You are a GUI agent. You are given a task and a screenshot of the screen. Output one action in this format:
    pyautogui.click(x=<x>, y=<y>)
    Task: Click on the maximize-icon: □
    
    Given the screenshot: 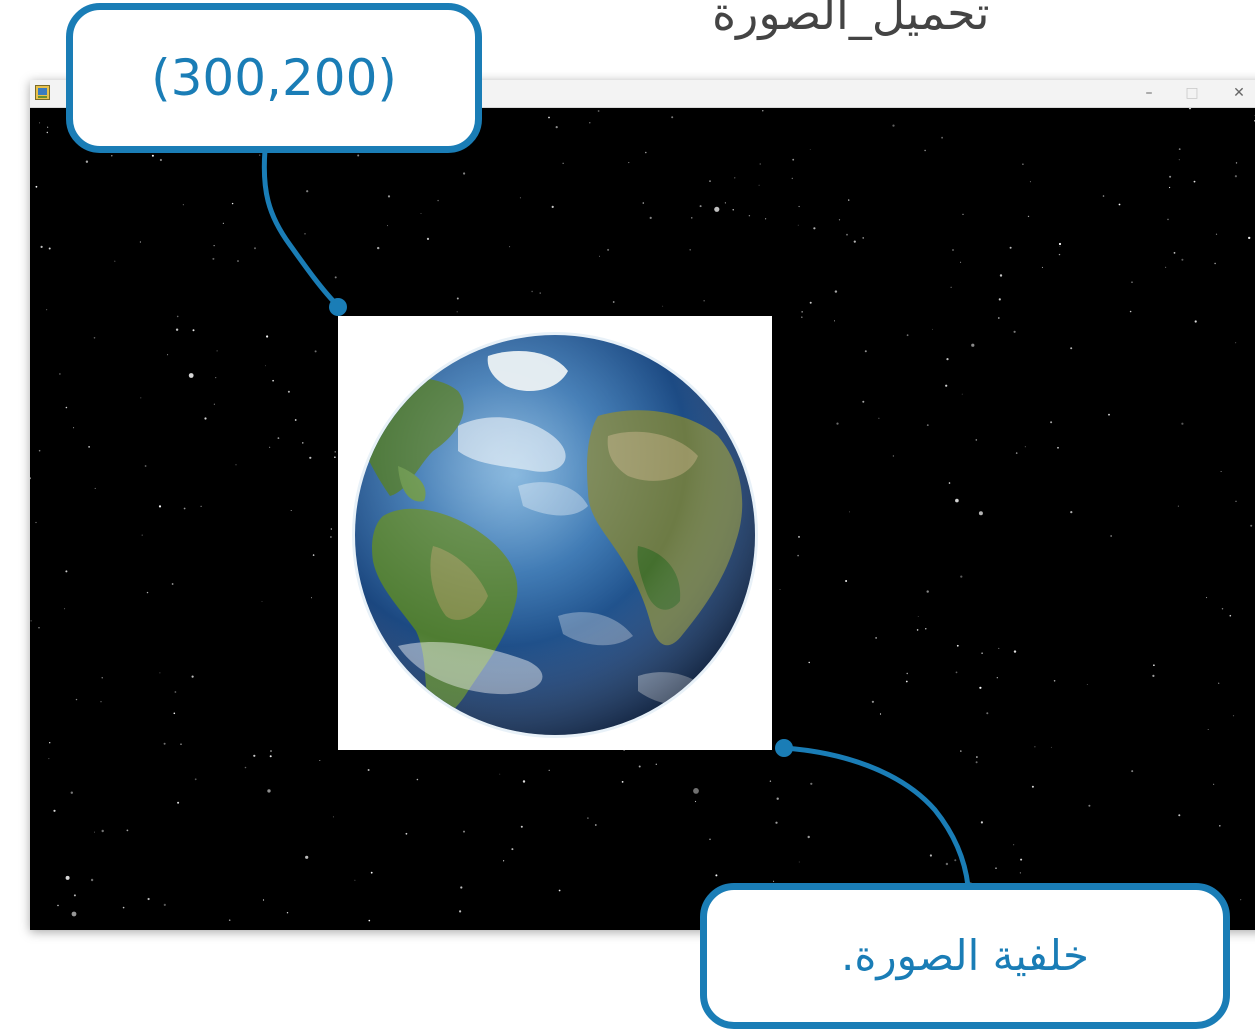 What is the action you would take?
    pyautogui.click(x=1192, y=93)
    